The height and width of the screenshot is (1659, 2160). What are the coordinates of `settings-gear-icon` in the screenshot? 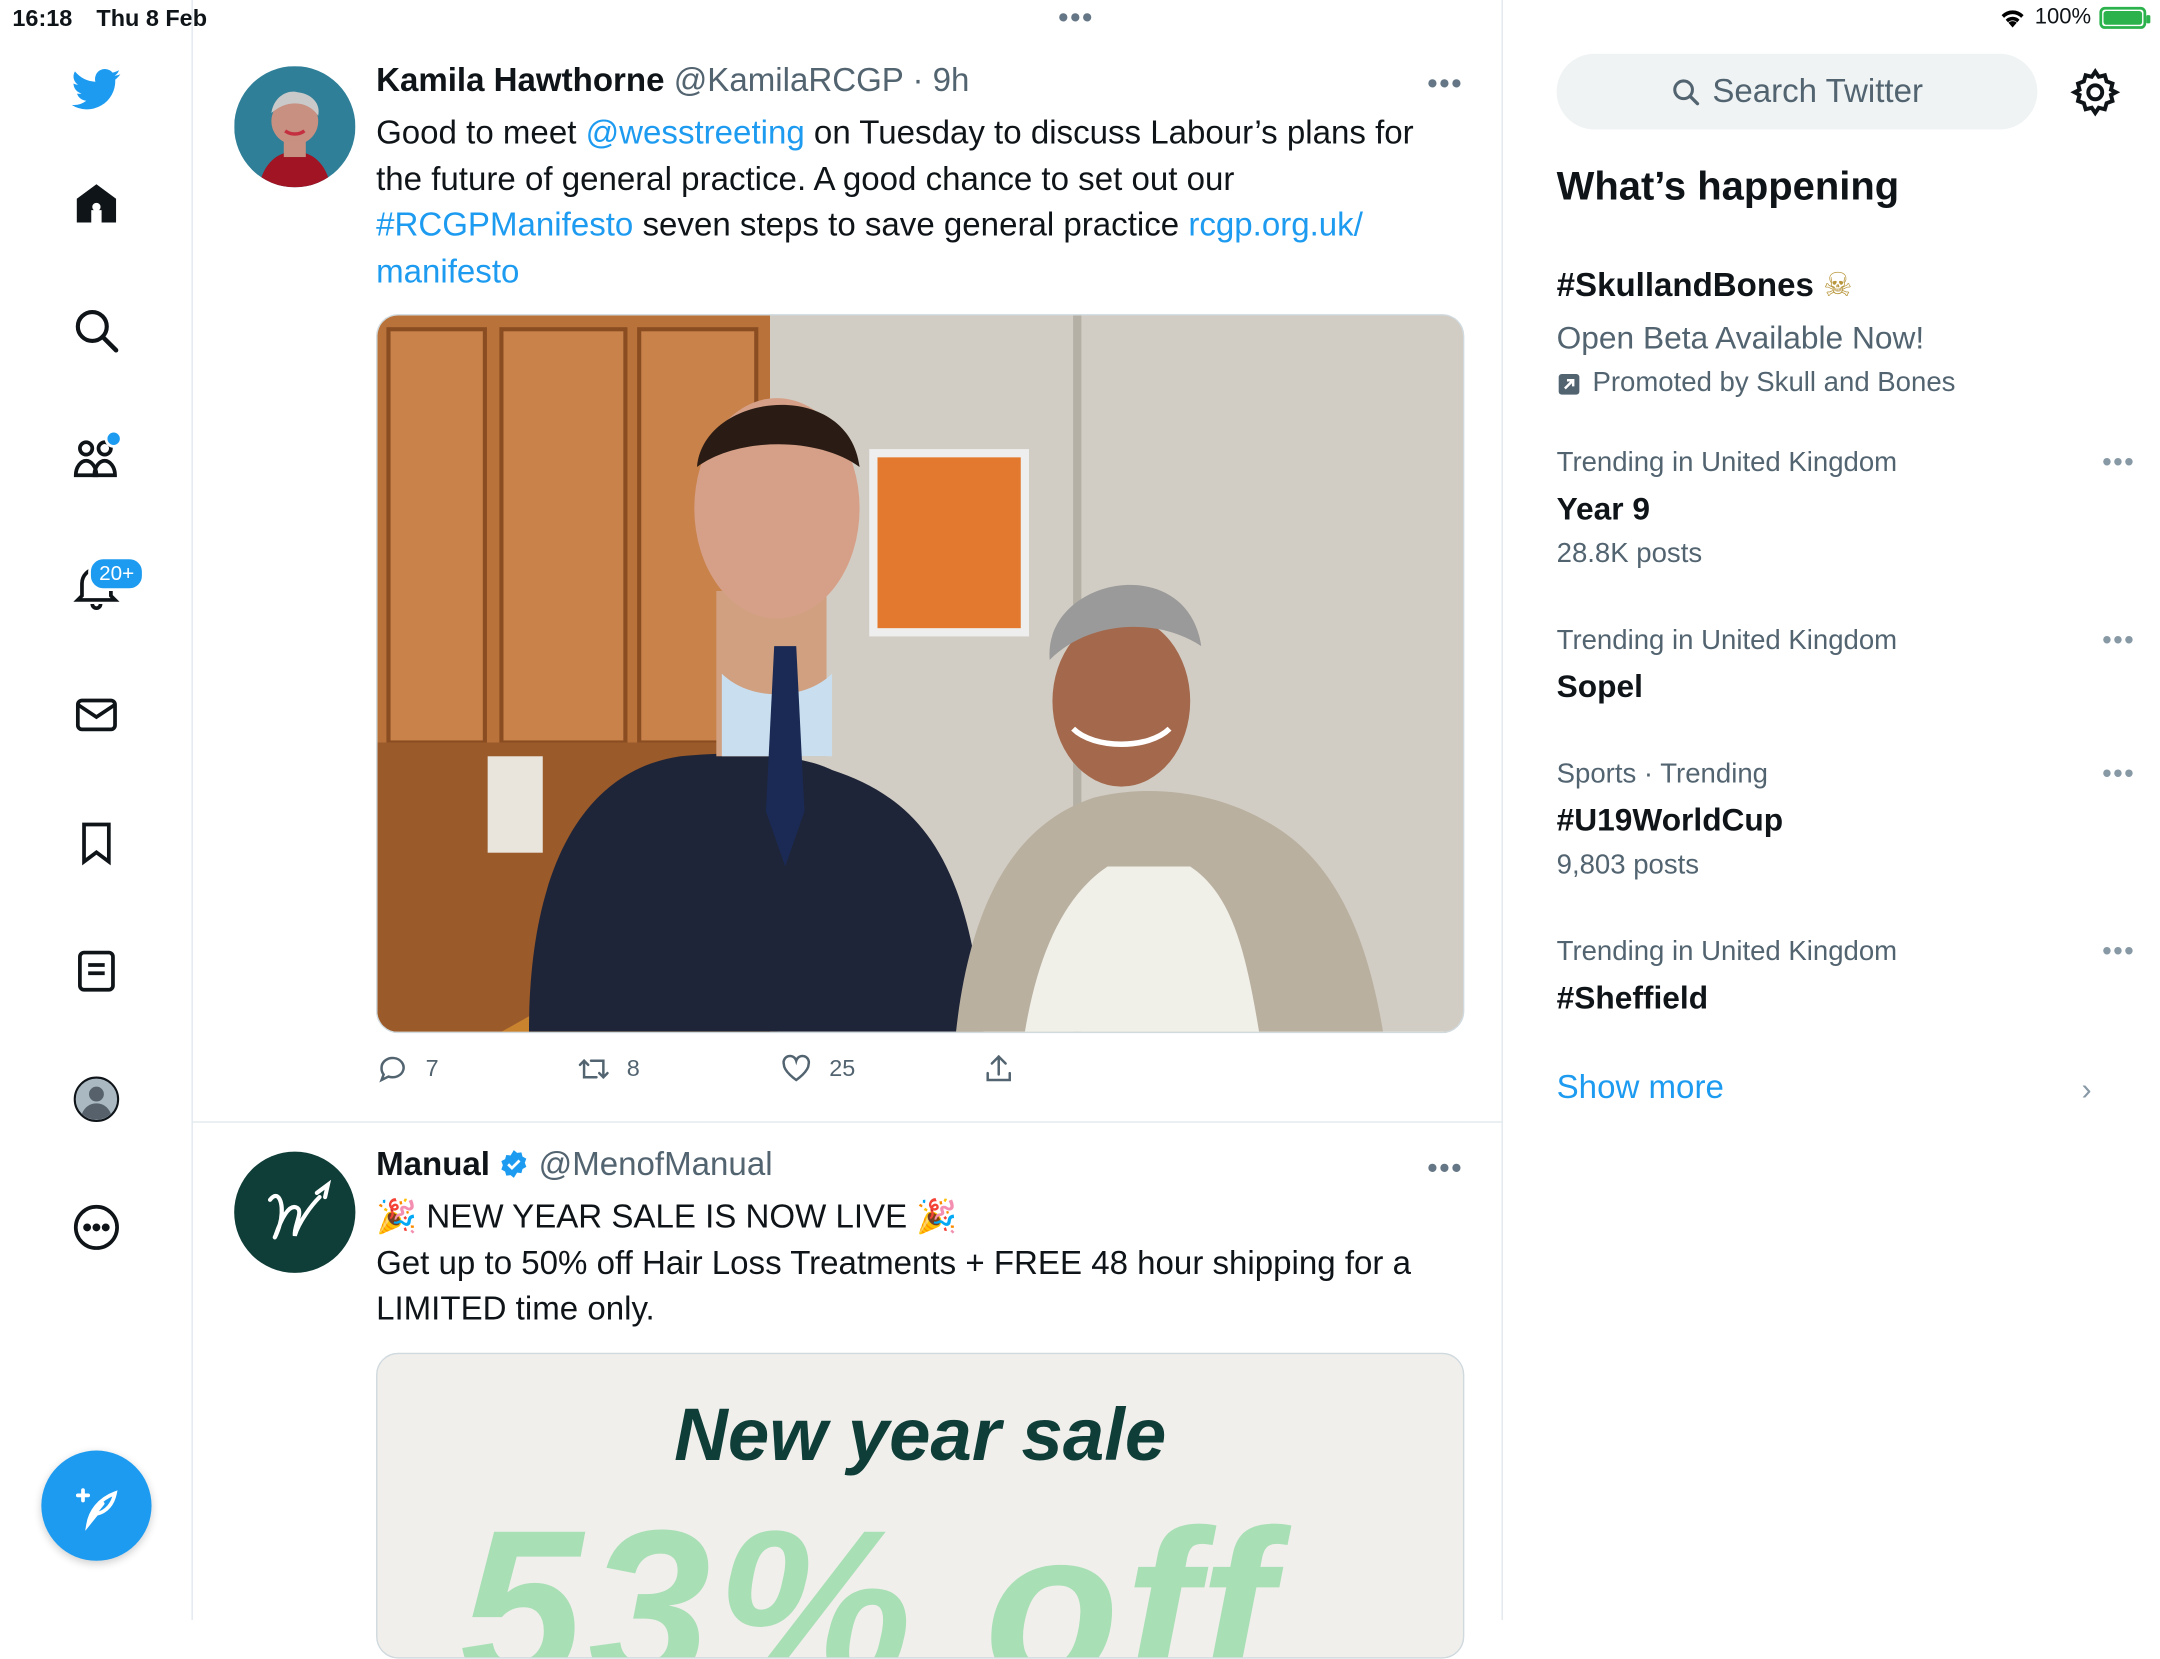 It's located at (2095, 92).